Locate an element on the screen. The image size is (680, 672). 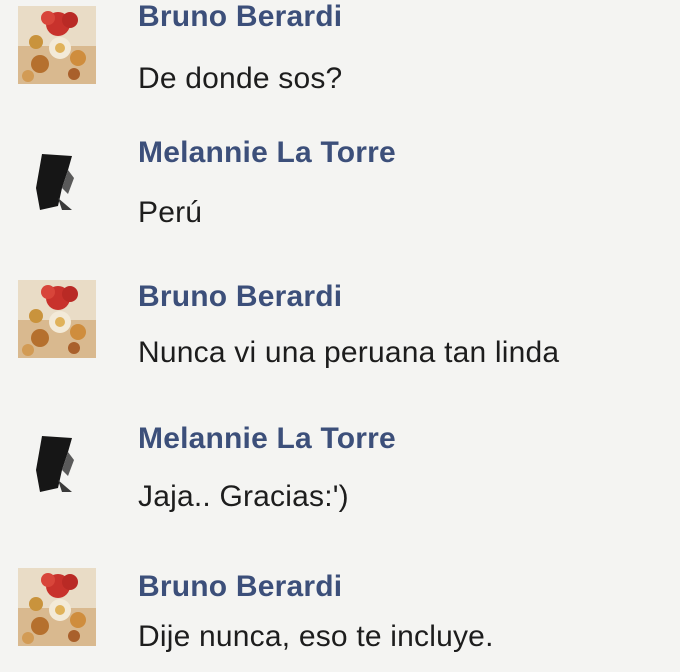
message-text: Nunca vi una peruana tan linda is located at coordinates (349, 352).